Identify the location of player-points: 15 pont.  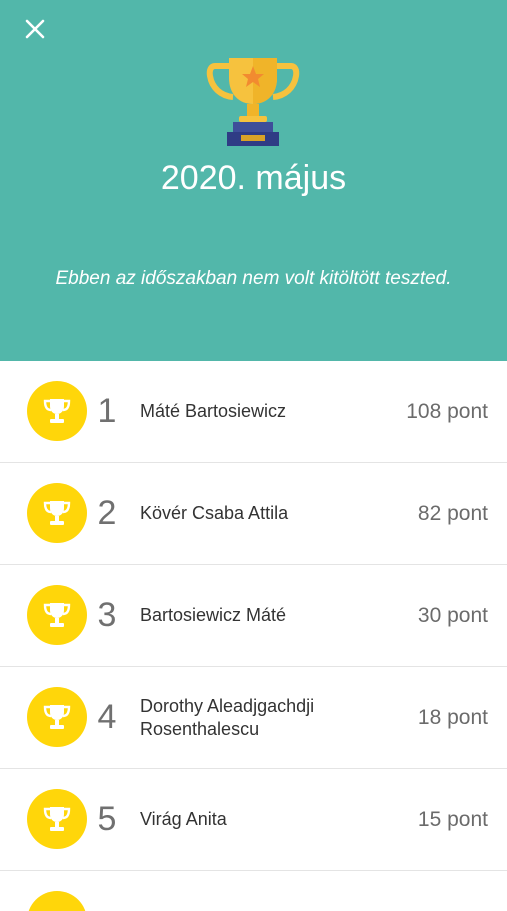
(452, 819).